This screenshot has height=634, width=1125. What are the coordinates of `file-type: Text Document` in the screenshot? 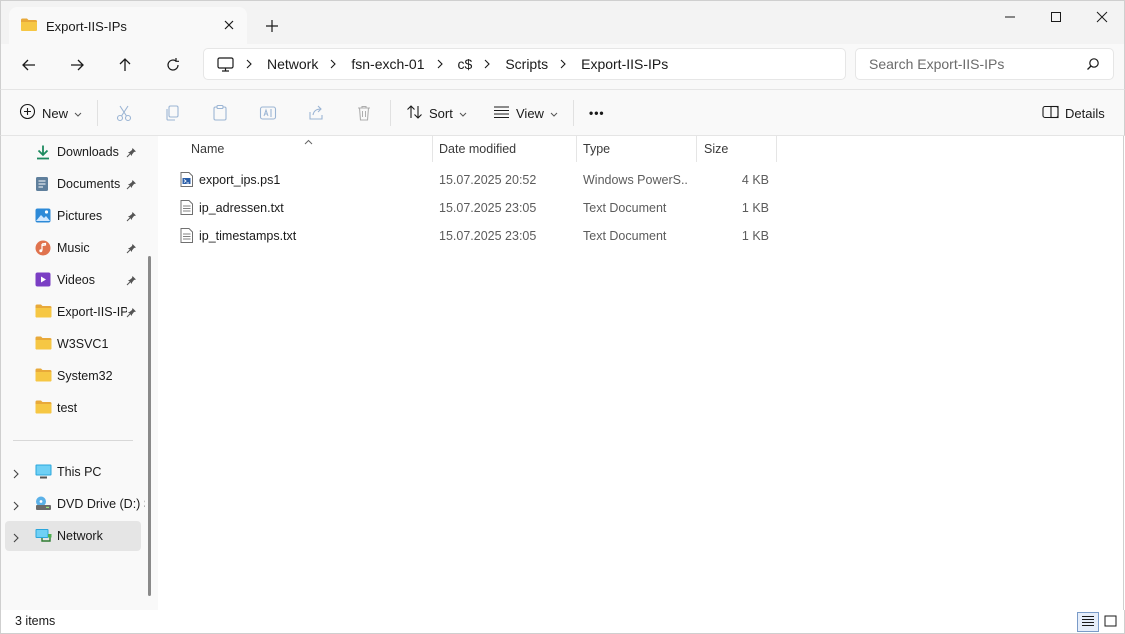 It's located at (625, 236).